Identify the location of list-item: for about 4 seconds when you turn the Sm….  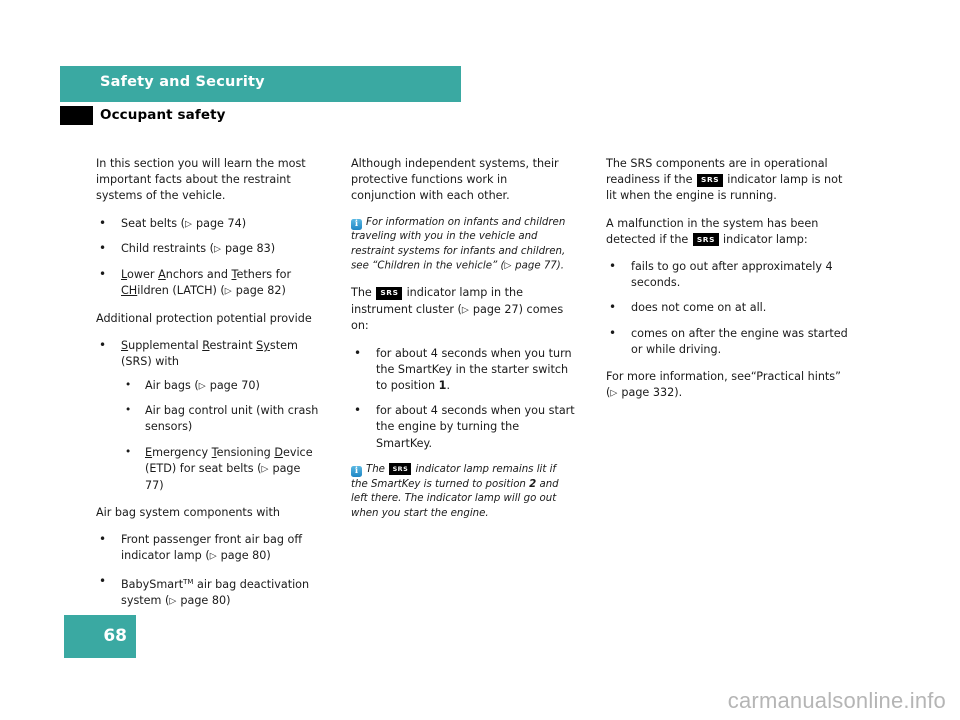
(463, 370).